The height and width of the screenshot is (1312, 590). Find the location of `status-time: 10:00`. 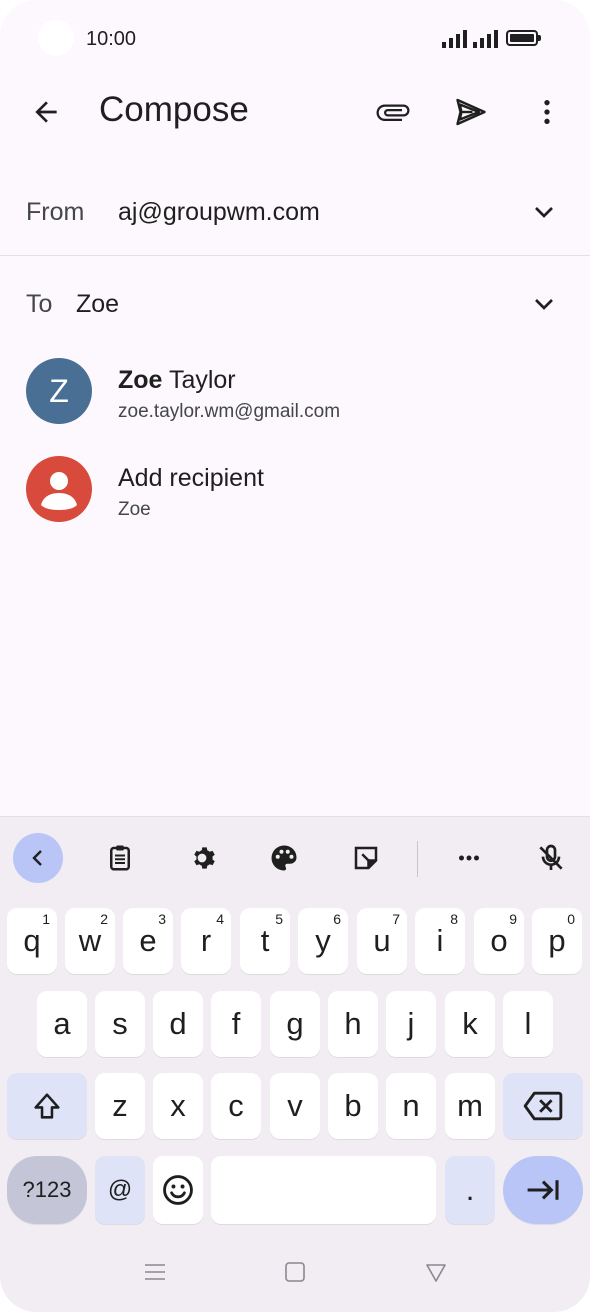

status-time: 10:00 is located at coordinates (111, 39).